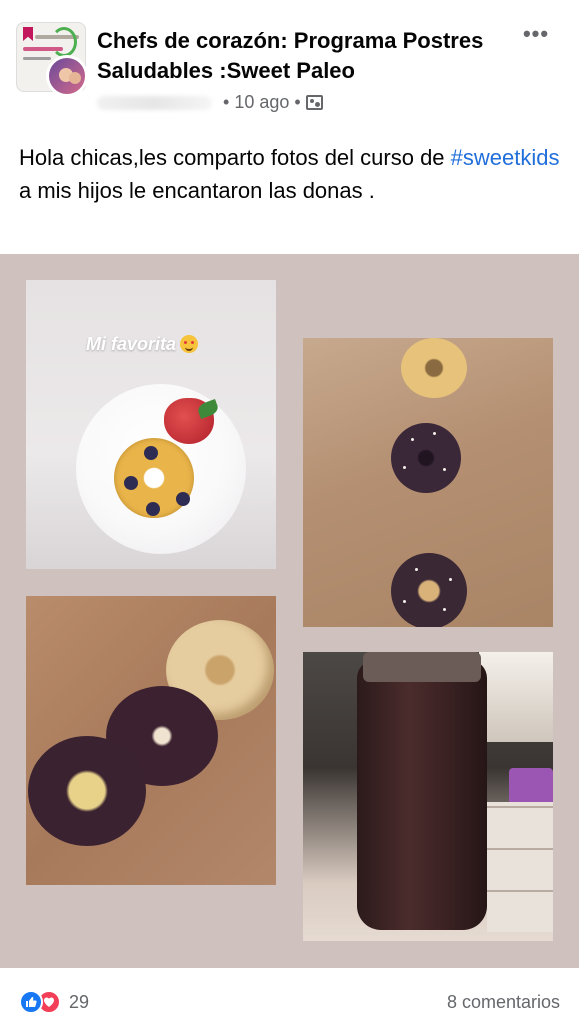  I want to click on photo-caption: Mi favorita, so click(142, 344).